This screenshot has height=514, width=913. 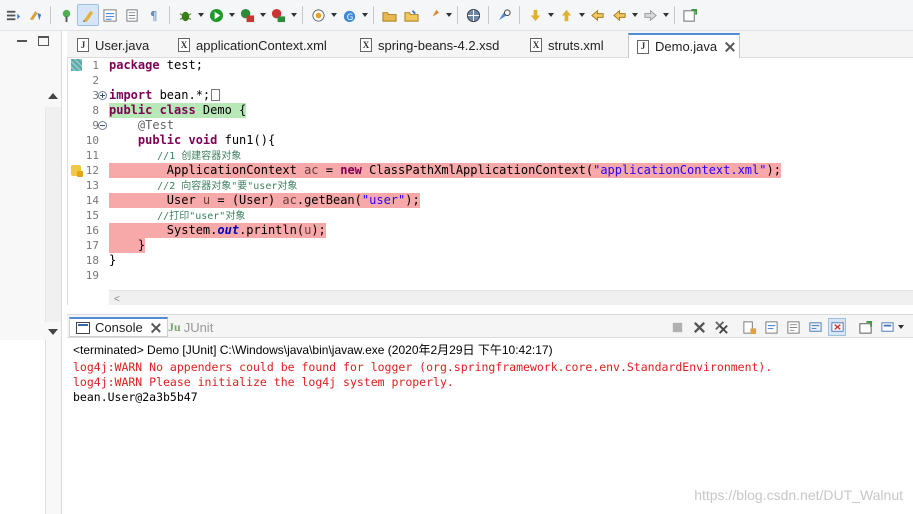 I want to click on code-line: import bean.*;, so click(x=165, y=95).